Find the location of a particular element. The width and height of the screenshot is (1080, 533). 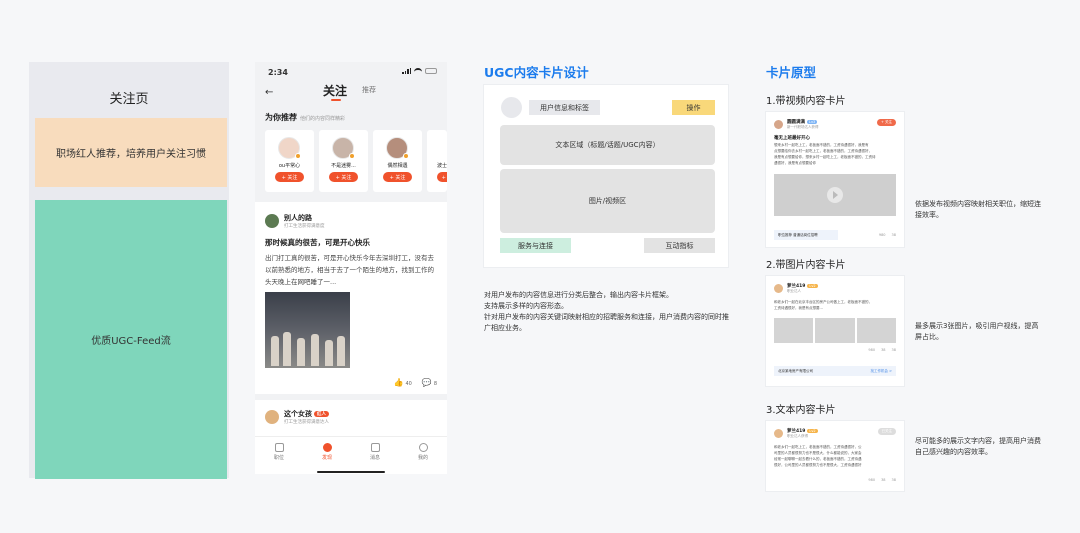

tab-jobs: 职位 is located at coordinates (279, 452).